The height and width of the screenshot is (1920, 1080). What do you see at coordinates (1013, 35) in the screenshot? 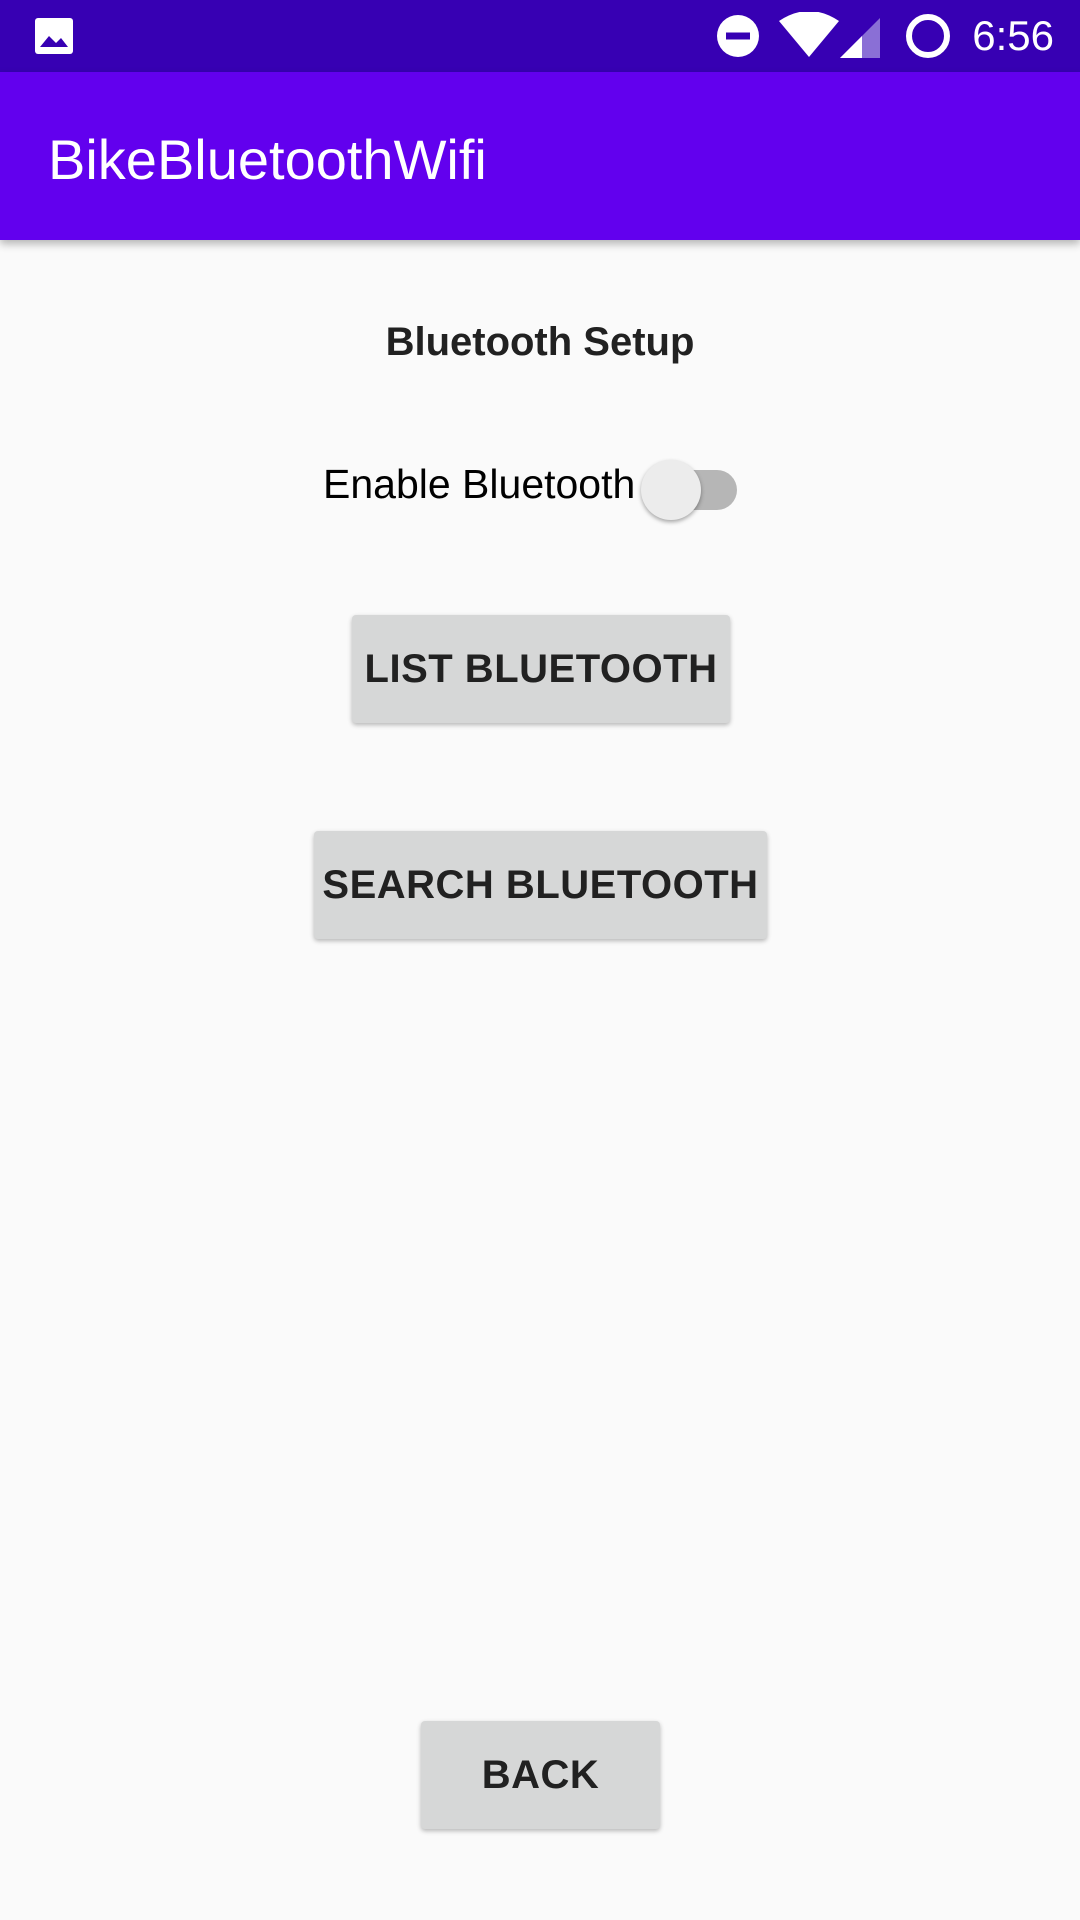
I see `status-clock: 6:56` at bounding box center [1013, 35].